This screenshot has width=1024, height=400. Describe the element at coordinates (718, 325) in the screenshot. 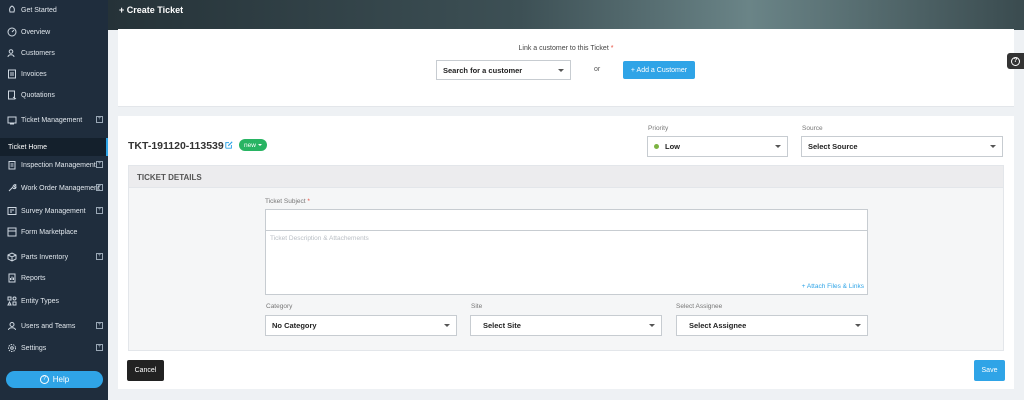

I see `assignee-value: Select Assignee` at that location.